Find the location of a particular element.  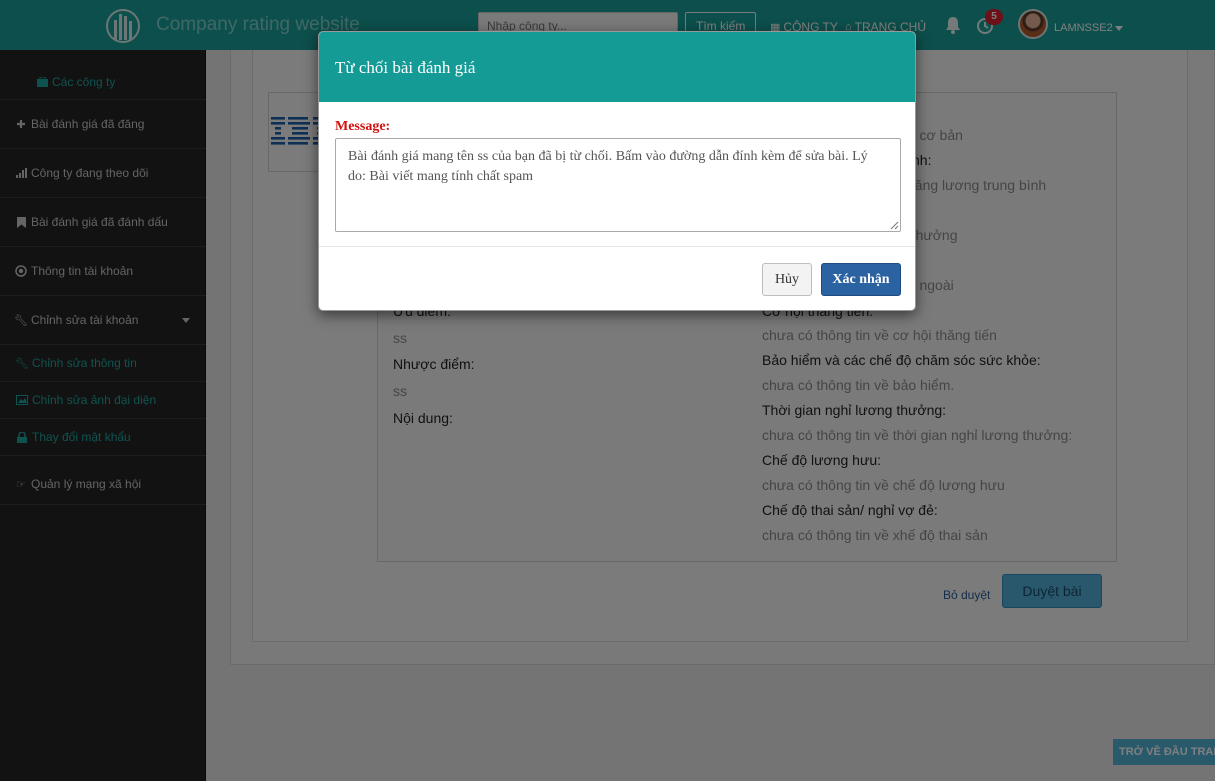

cancel-button: Hủy is located at coordinates (787, 279).